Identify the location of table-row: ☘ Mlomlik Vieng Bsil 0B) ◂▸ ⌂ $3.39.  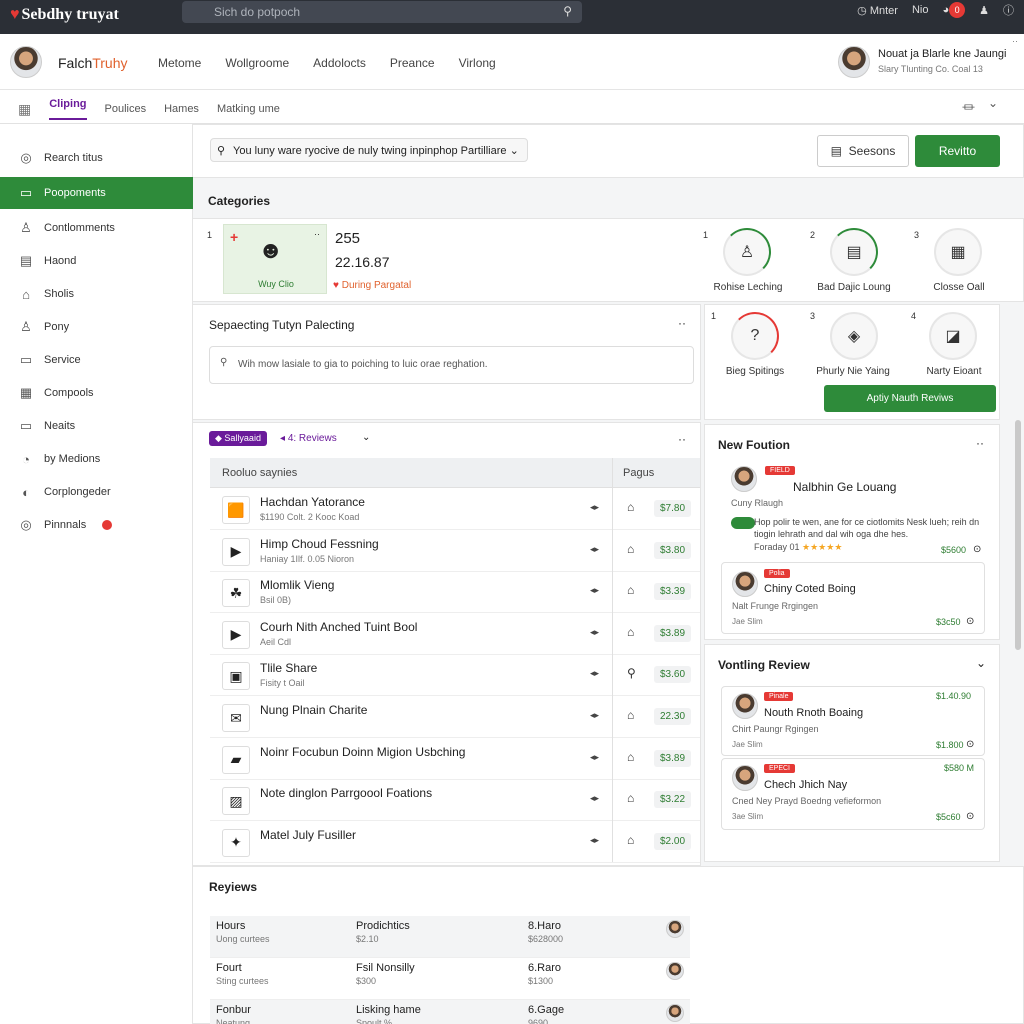
(455, 593).